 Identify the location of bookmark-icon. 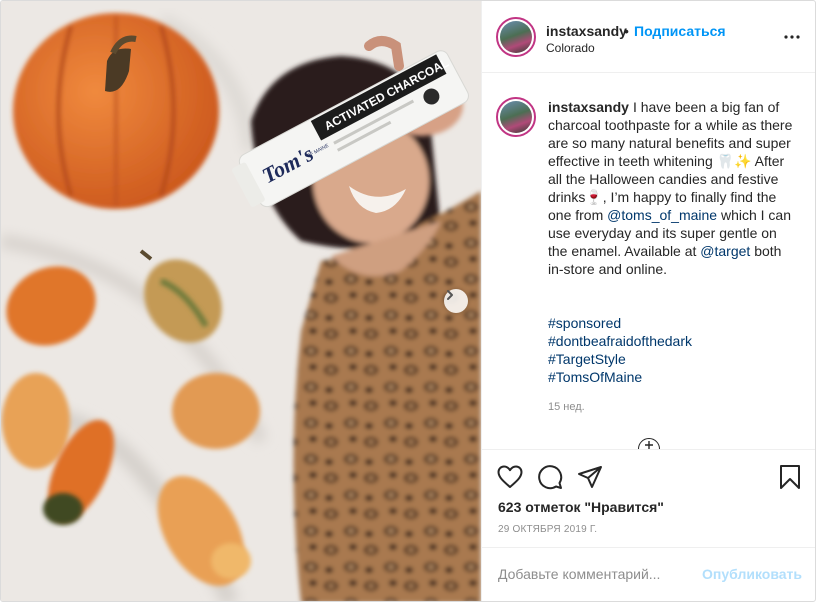
(790, 477).